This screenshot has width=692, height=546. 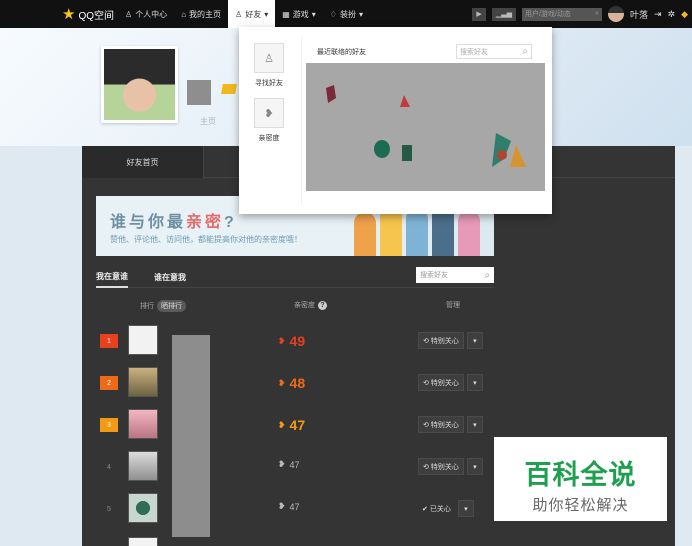 I want to click on help-icon: ?, so click(x=322, y=305).